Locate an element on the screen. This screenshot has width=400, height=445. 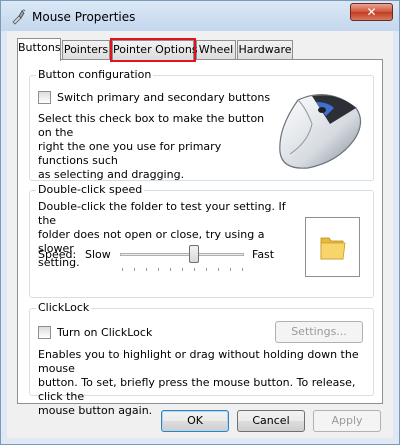
tab-label: Buttons is located at coordinates (39, 47).